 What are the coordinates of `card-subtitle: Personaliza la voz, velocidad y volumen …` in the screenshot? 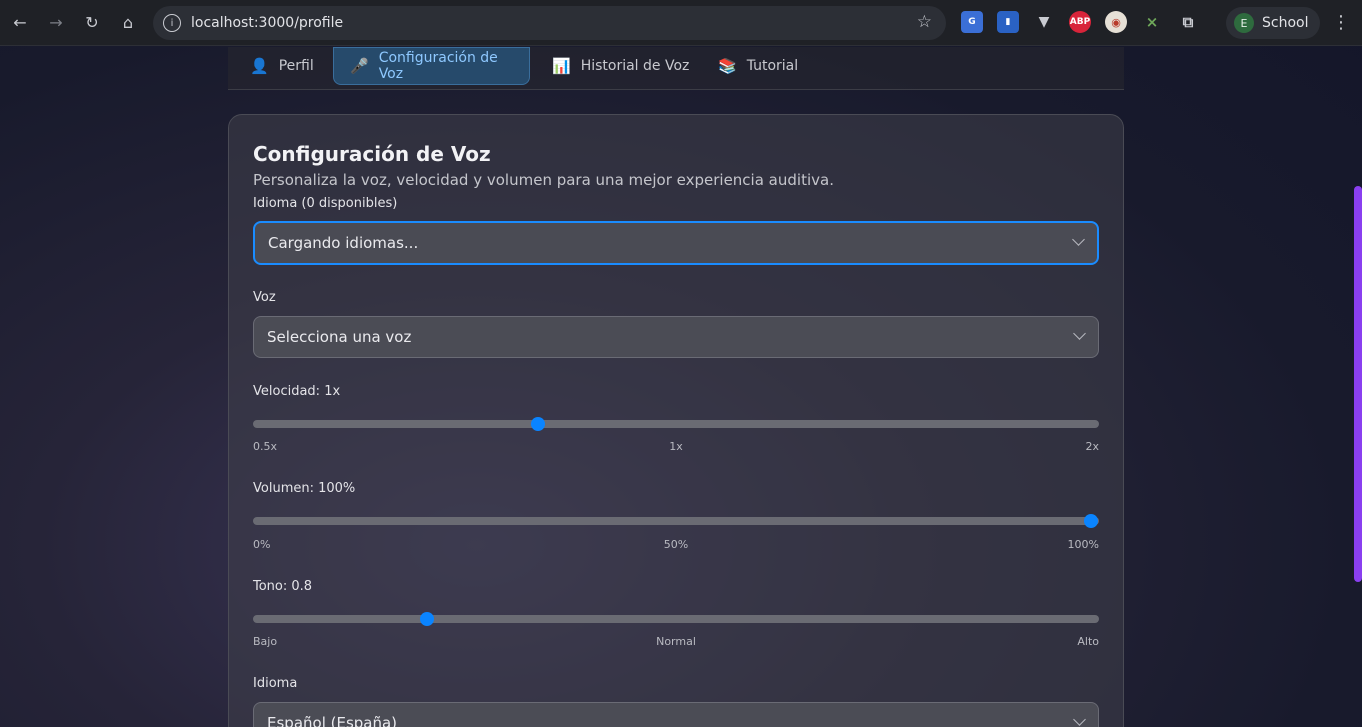 It's located at (543, 180).